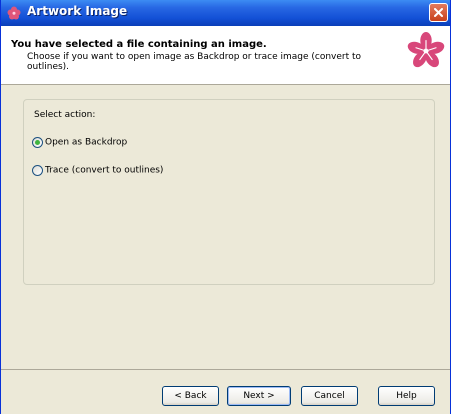 The image size is (451, 414). I want to click on option-open-as-backdrop: Open as Backdrop, so click(79, 142).